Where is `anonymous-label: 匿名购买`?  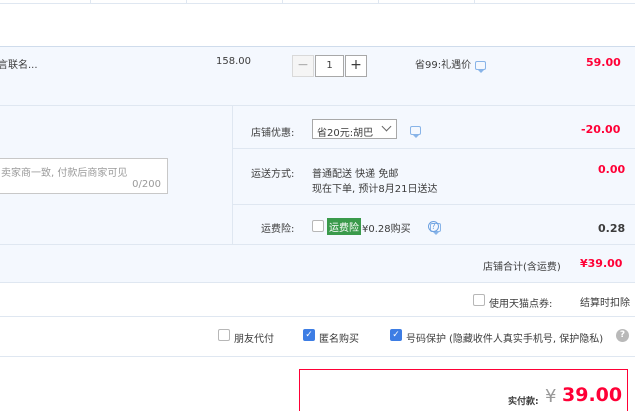
anonymous-label: 匿名购买 is located at coordinates (339, 339).